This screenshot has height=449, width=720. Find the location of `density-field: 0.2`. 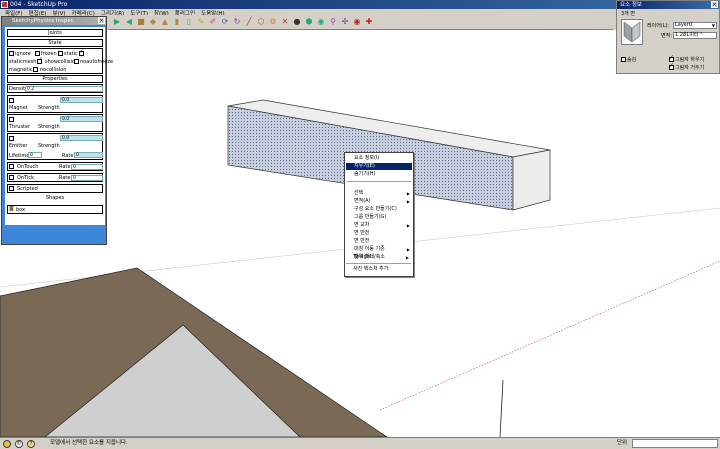

density-field: 0.2 is located at coordinates (64, 89).